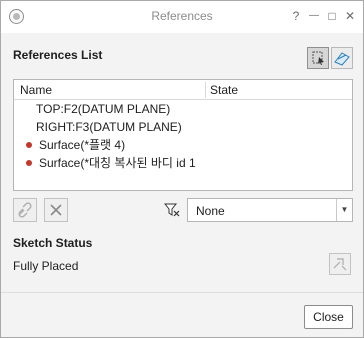 This screenshot has height=338, width=364. What do you see at coordinates (117, 163) in the screenshot?
I see `reference-name: Surface(*대칭 복사된 바디 id 1` at bounding box center [117, 163].